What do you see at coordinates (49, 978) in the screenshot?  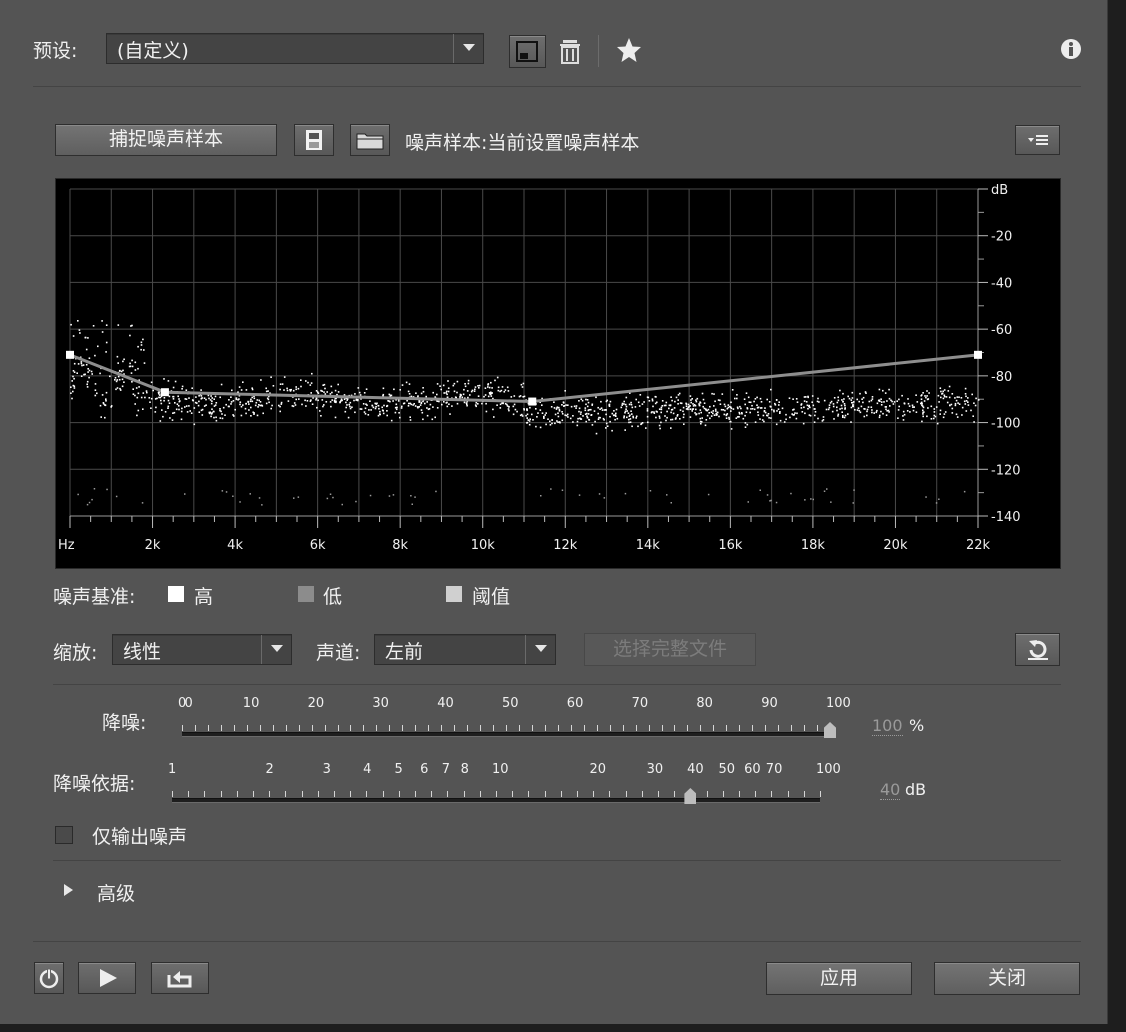 I see `power-button` at bounding box center [49, 978].